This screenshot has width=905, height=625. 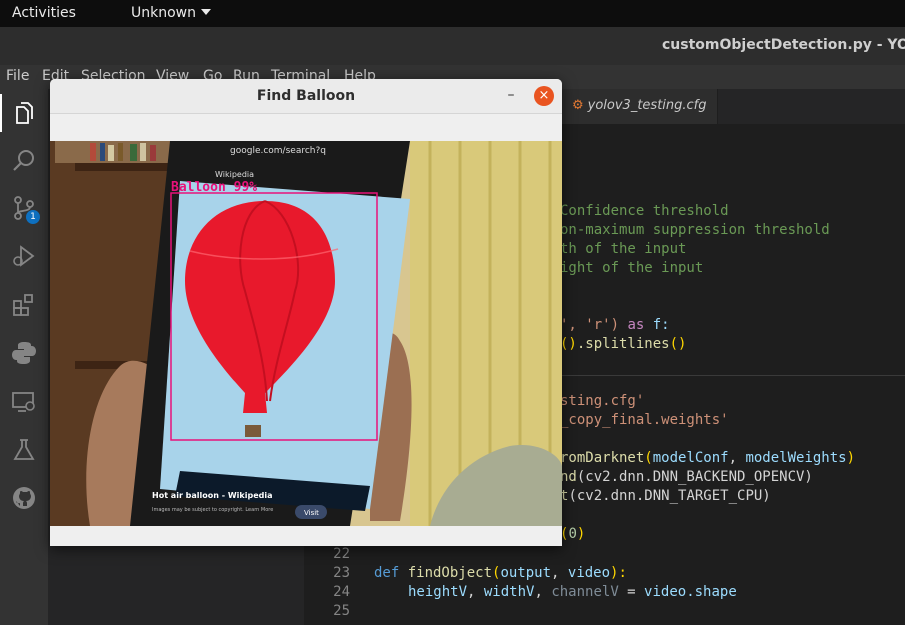 I want to click on window-title: Find Balloon, so click(x=306, y=96).